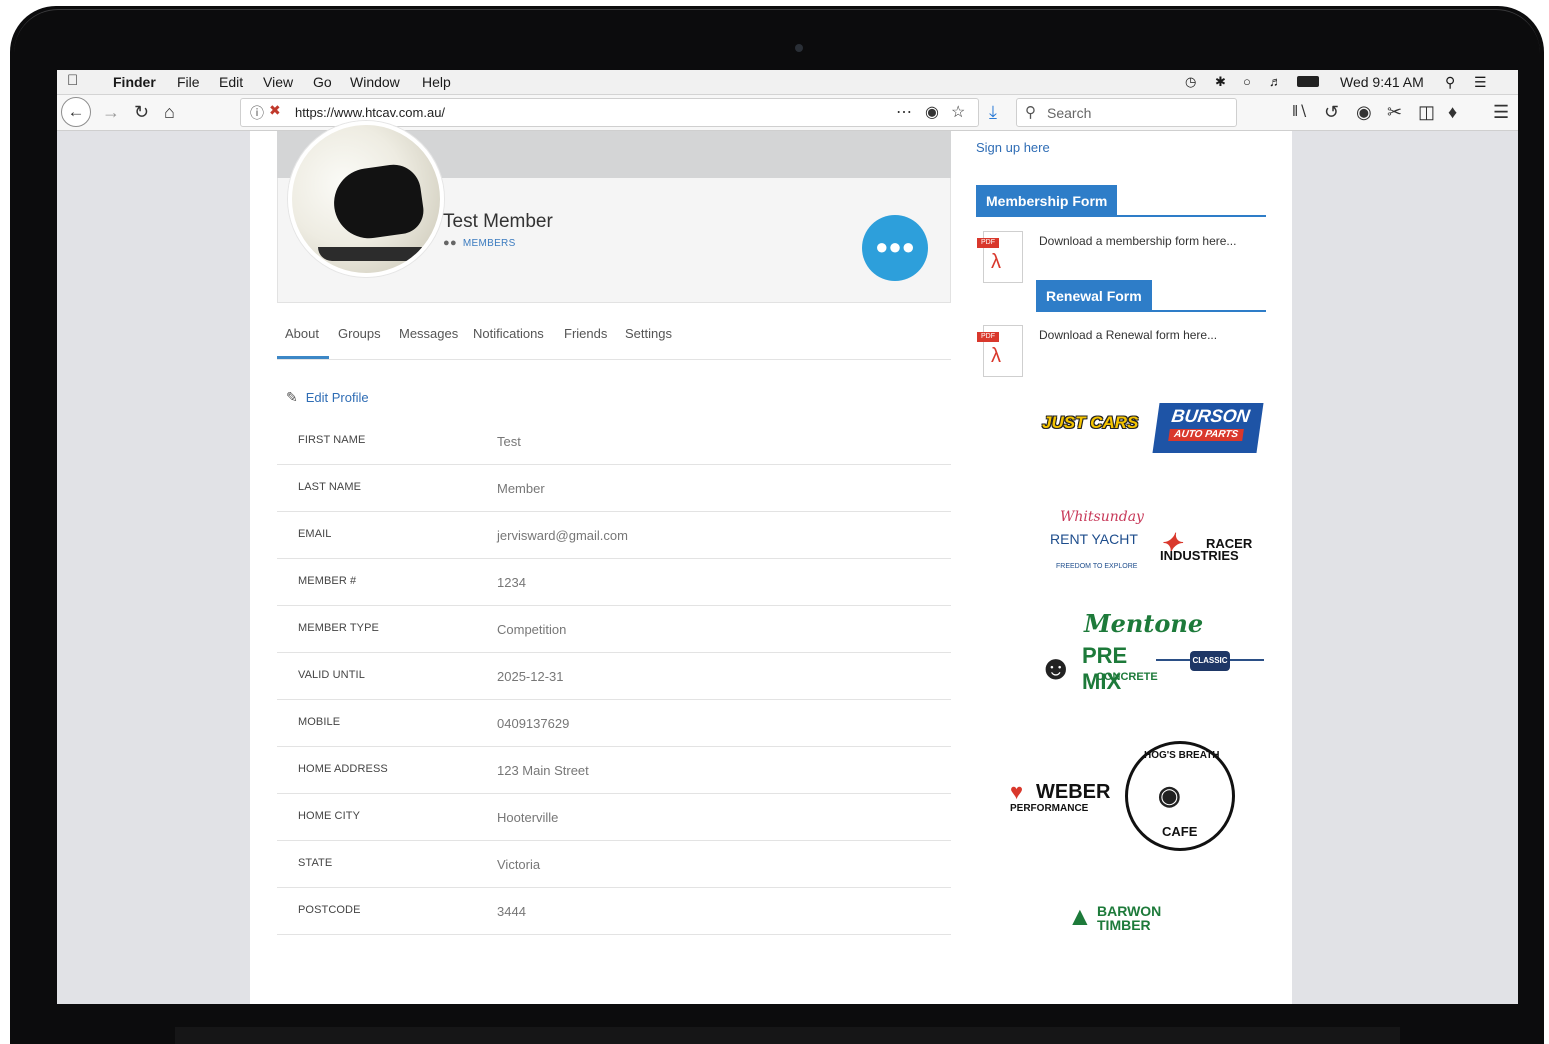  Describe the element at coordinates (315, 534) in the screenshot. I see `field-label: EMAIL` at that location.